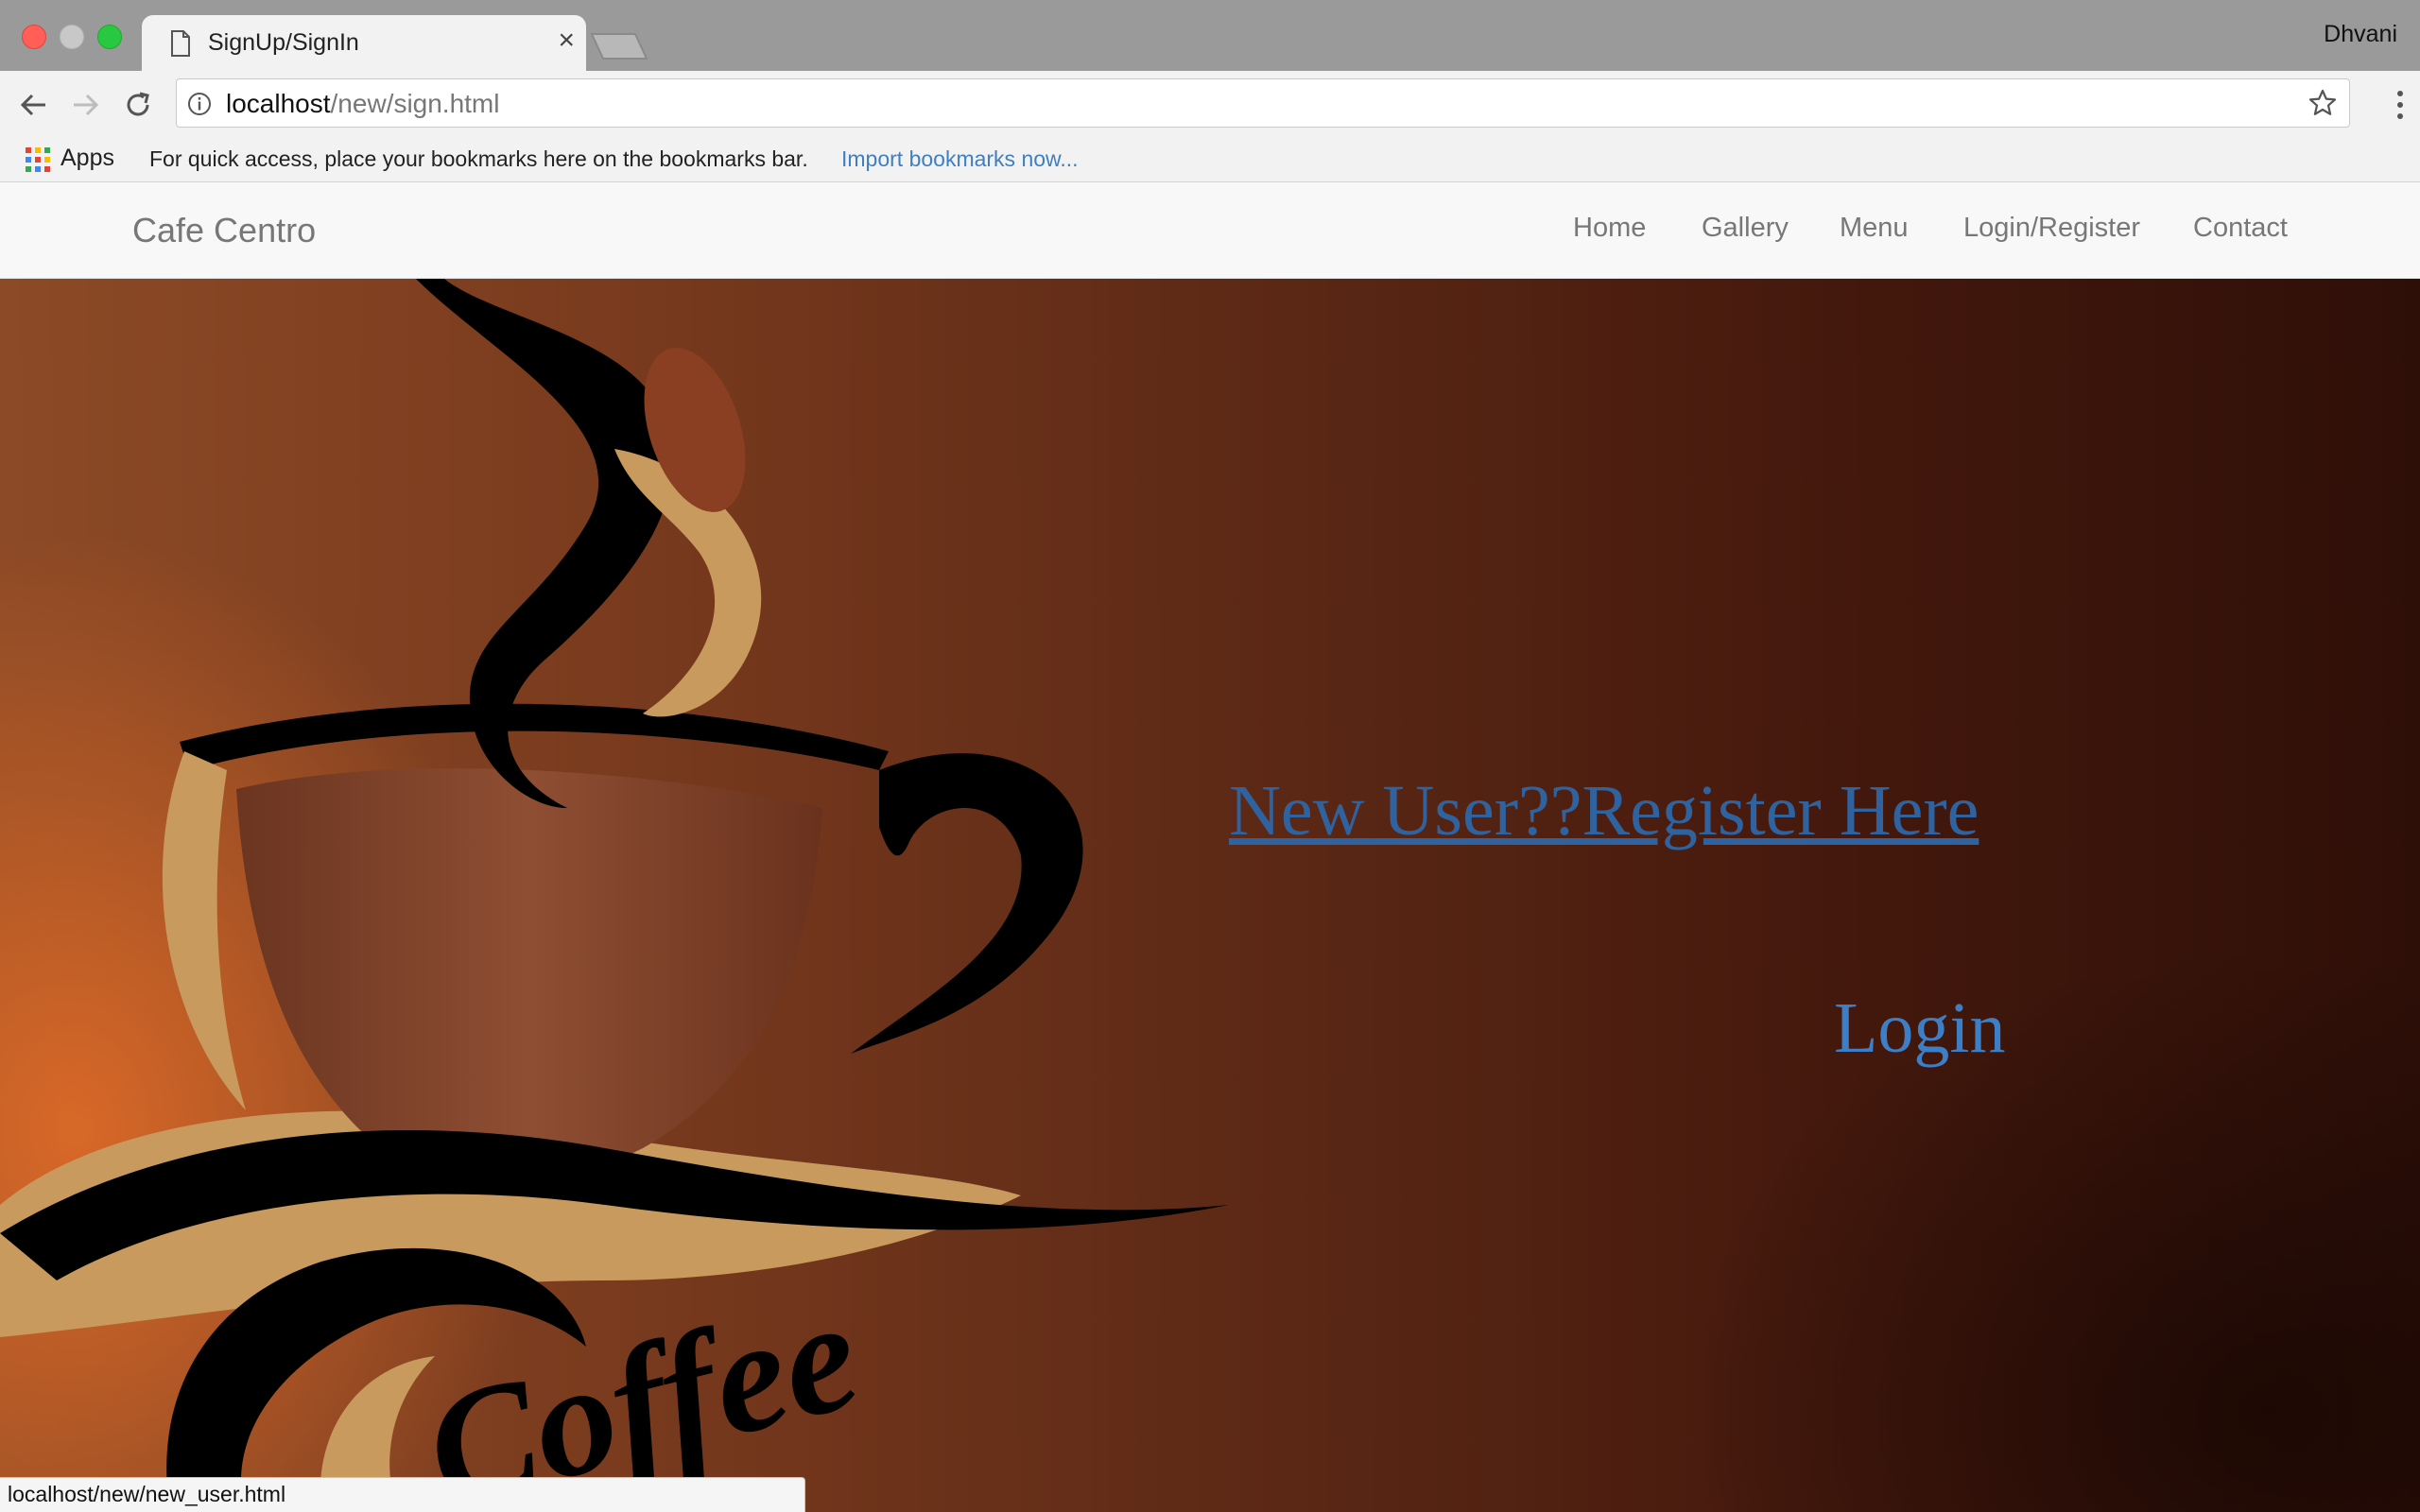  I want to click on forward-arrow-icon, so click(87, 105).